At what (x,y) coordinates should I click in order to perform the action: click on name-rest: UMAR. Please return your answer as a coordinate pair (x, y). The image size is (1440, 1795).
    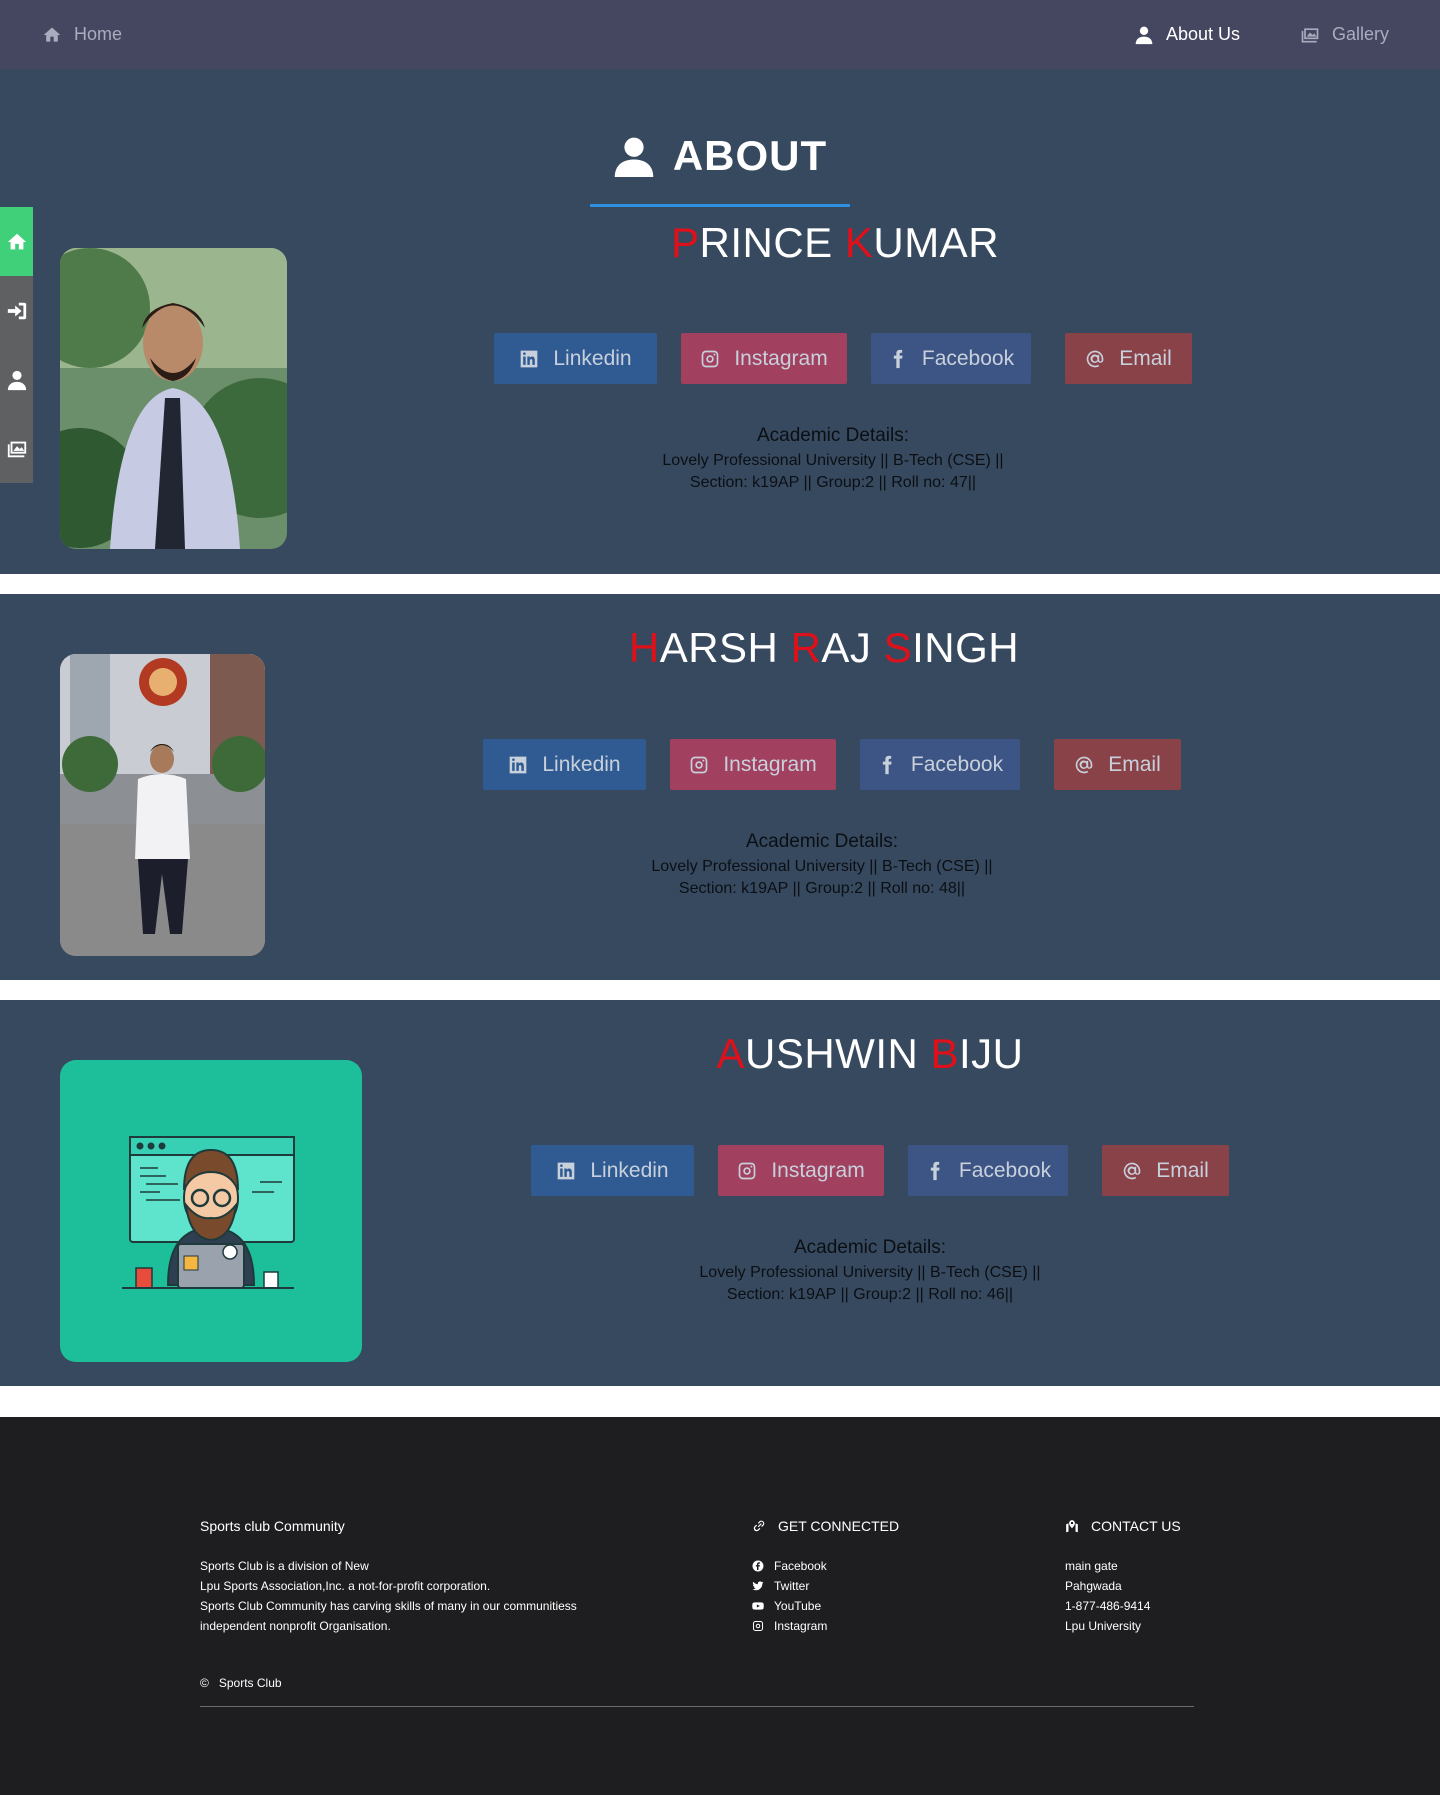
    Looking at the image, I should click on (936, 242).